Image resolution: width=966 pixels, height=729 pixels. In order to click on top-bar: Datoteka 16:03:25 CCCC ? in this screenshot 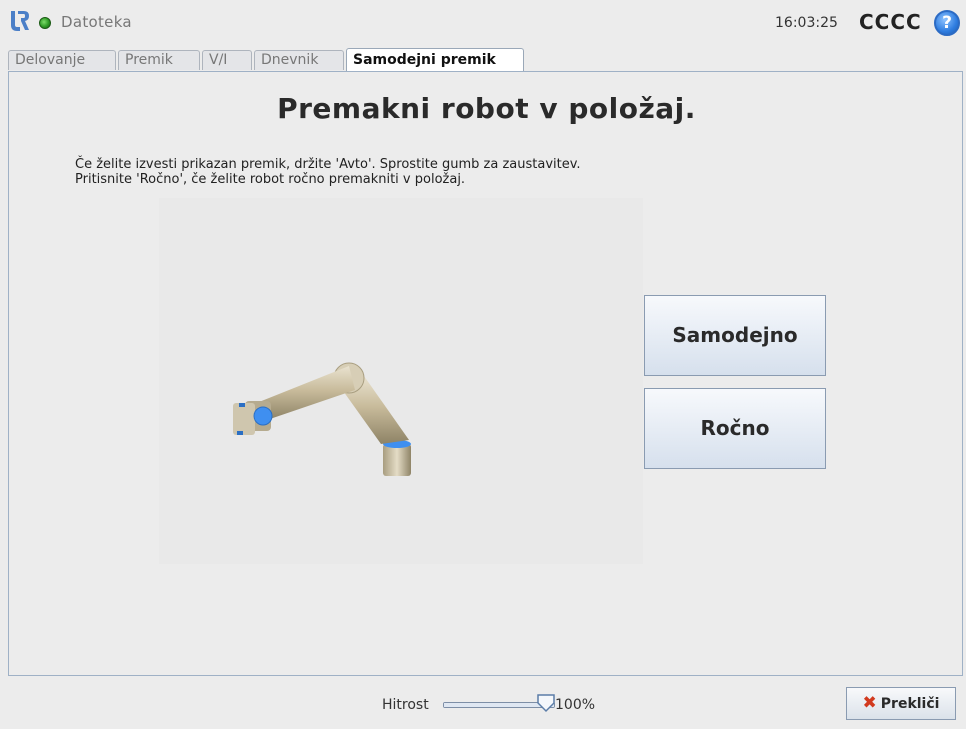, I will do `click(483, 23)`.